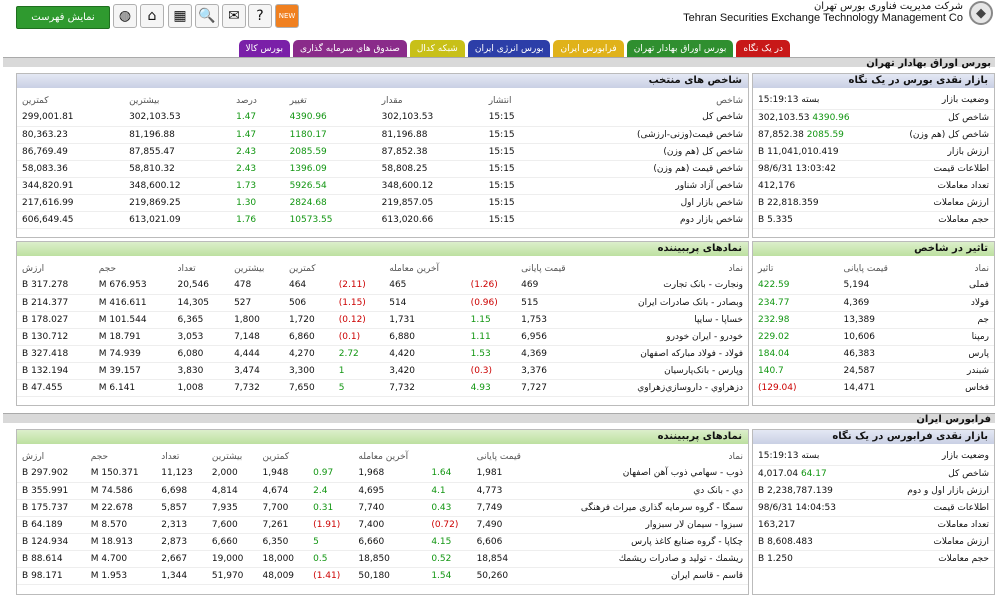  I want to click on symbol: پارس, so click(978, 353).